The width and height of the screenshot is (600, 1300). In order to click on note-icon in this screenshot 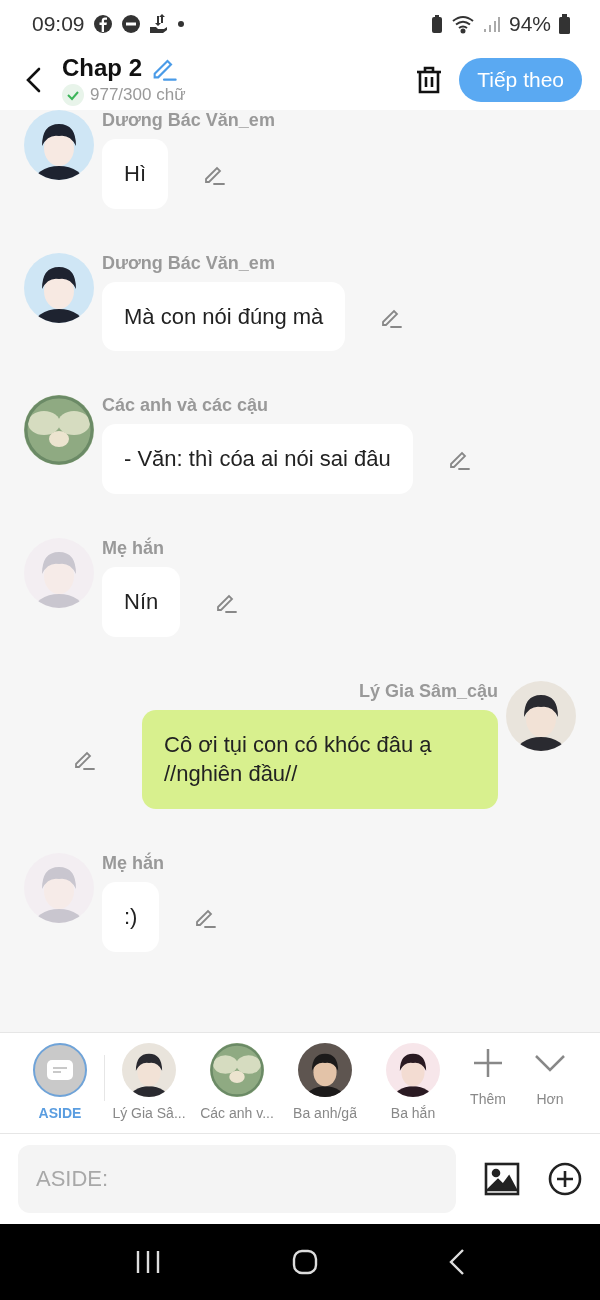, I will do `click(60, 1070)`.